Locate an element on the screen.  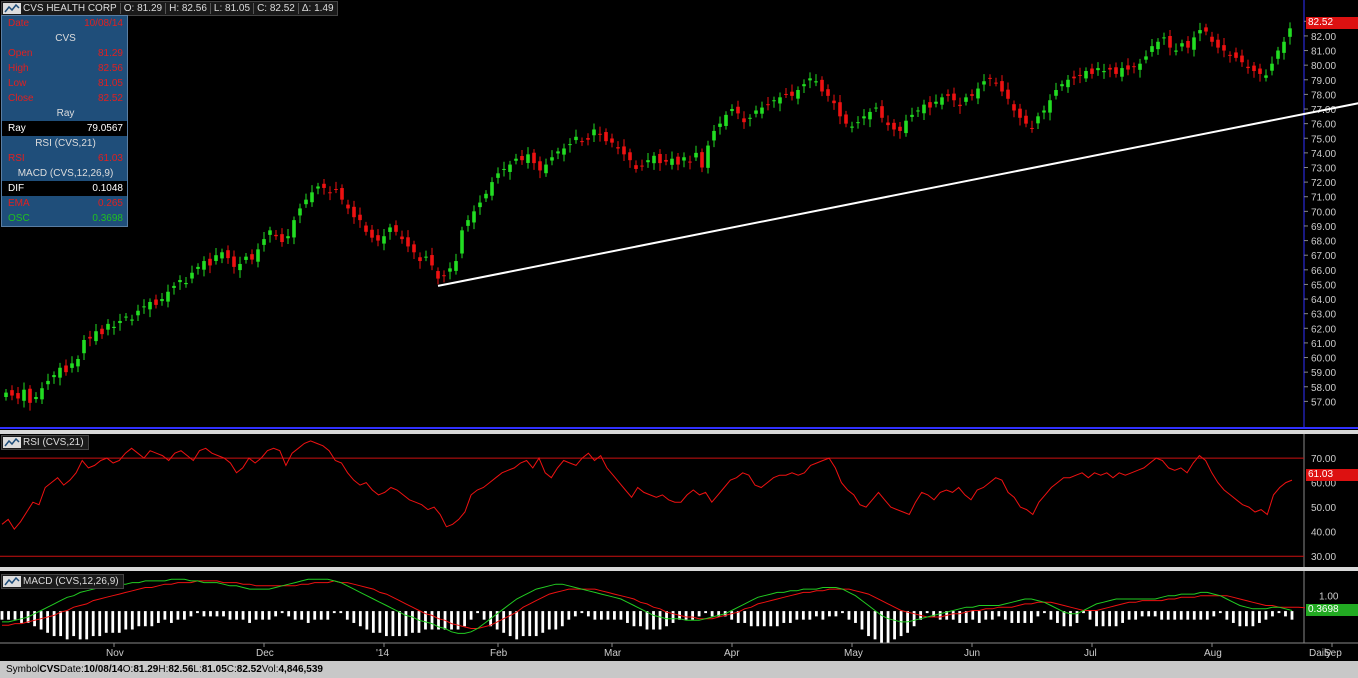
y-tick-label: 65.00 is located at coordinates (1323, 285).